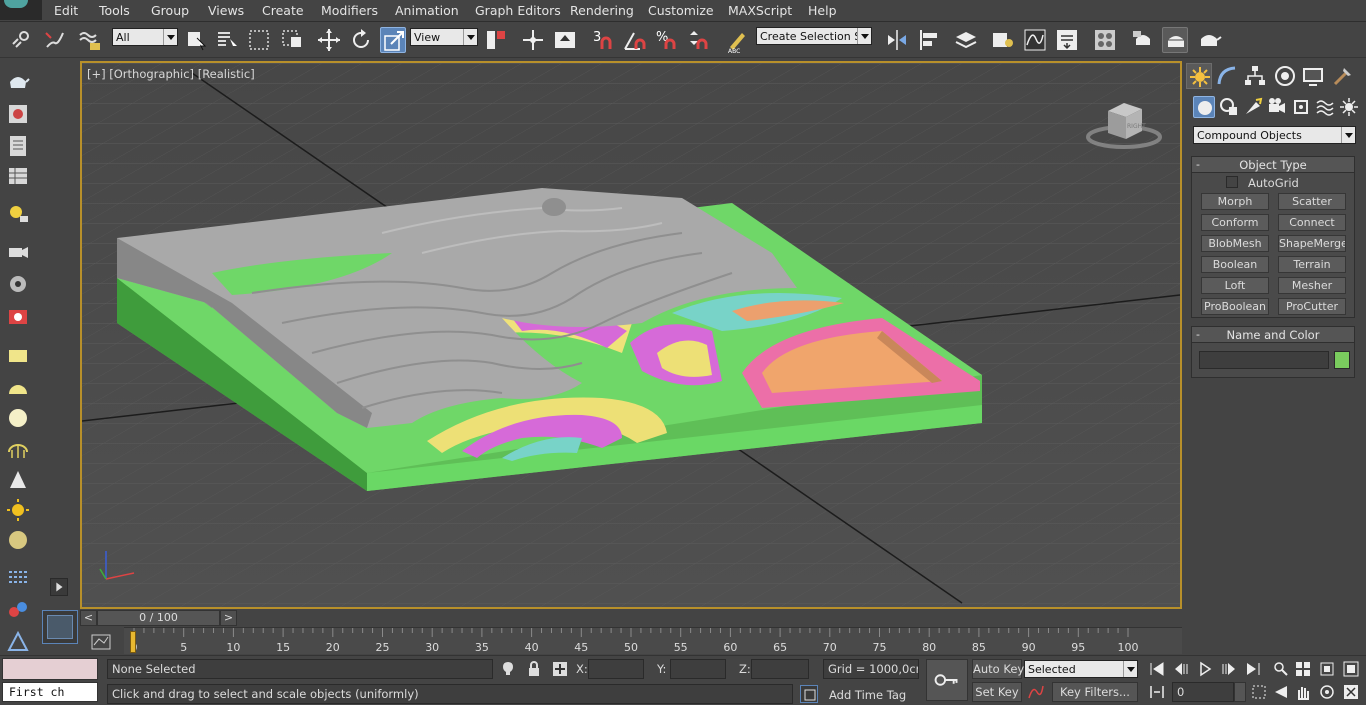 The image size is (1366, 705). Describe the element at coordinates (1312, 285) in the screenshot. I see `mesher-button: Mesher` at that location.